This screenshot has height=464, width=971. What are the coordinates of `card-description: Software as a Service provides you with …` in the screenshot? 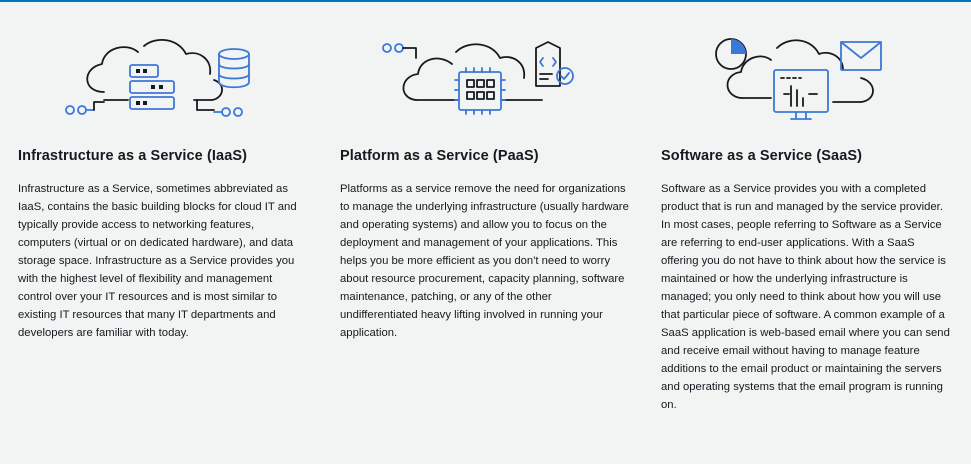 It's located at (805, 297).